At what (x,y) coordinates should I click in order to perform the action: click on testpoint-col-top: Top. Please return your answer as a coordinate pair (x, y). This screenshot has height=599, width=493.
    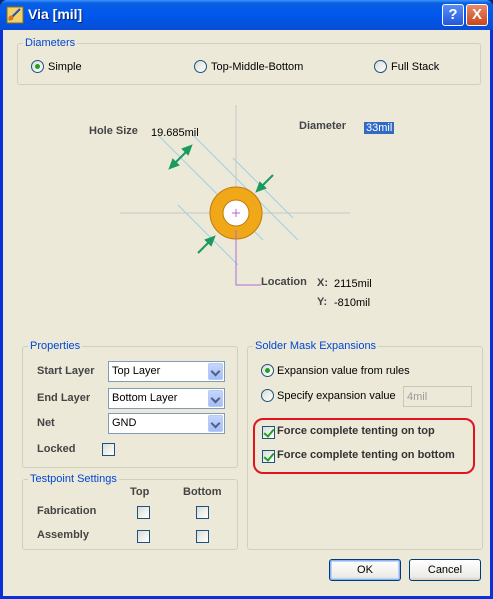
    Looking at the image, I should click on (140, 492).